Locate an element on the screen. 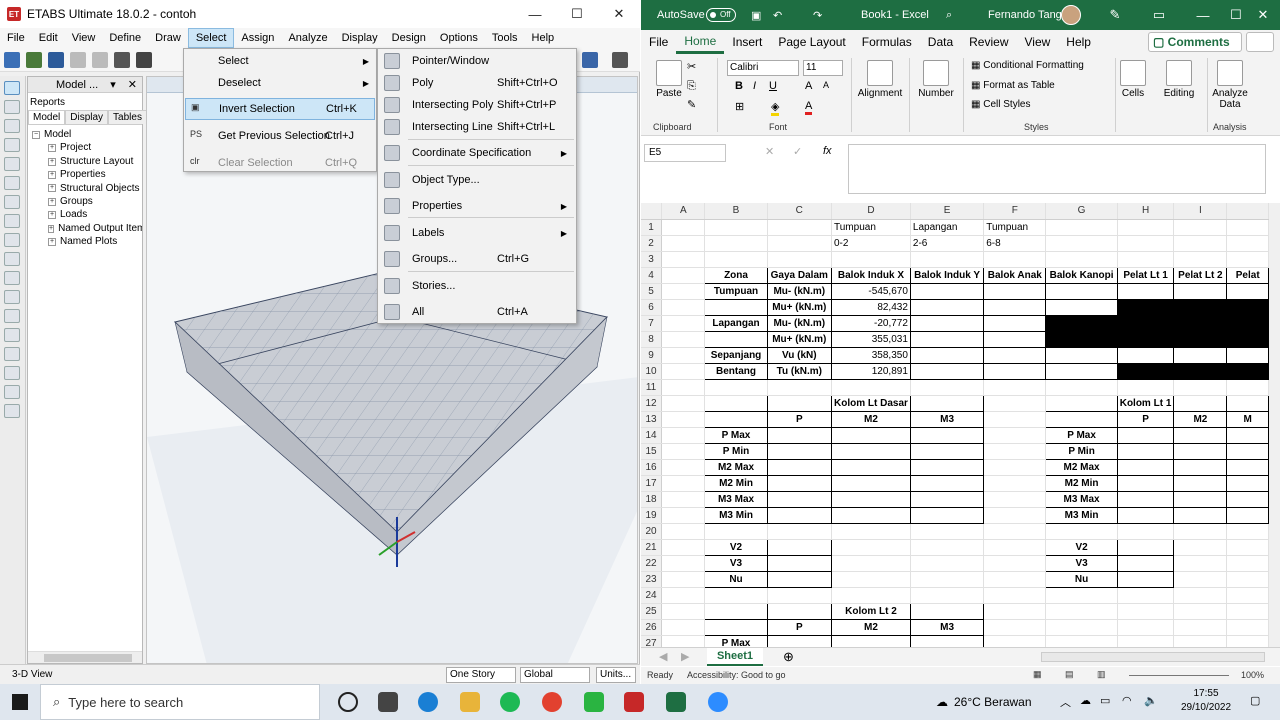 The image size is (1280, 720). close-button: ✕ is located at coordinates (1260, 15).